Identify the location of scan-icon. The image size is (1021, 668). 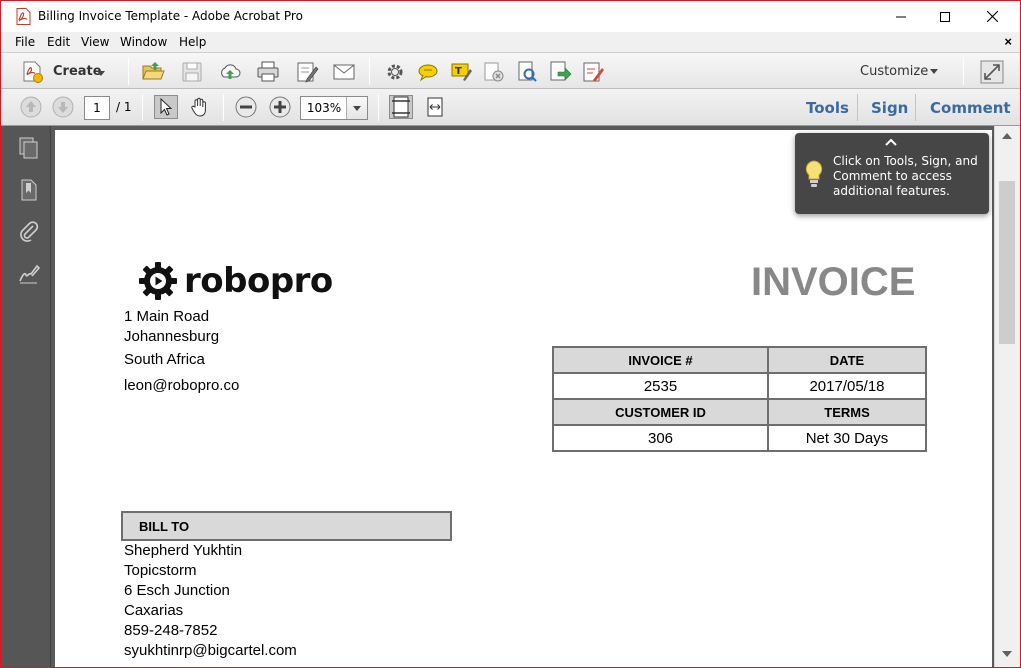
(527, 72).